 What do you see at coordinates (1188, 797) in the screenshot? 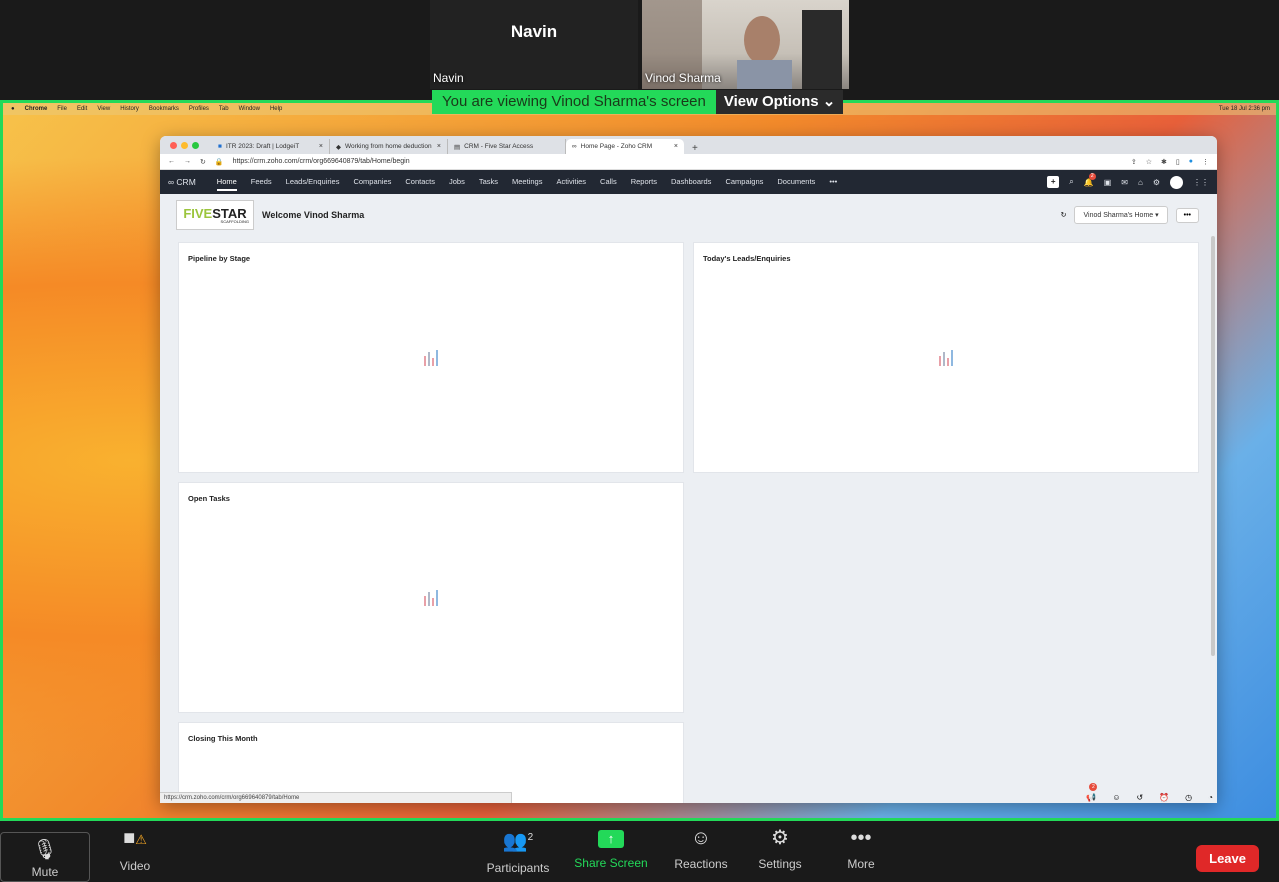
I see `recent-icon: ◷` at bounding box center [1188, 797].